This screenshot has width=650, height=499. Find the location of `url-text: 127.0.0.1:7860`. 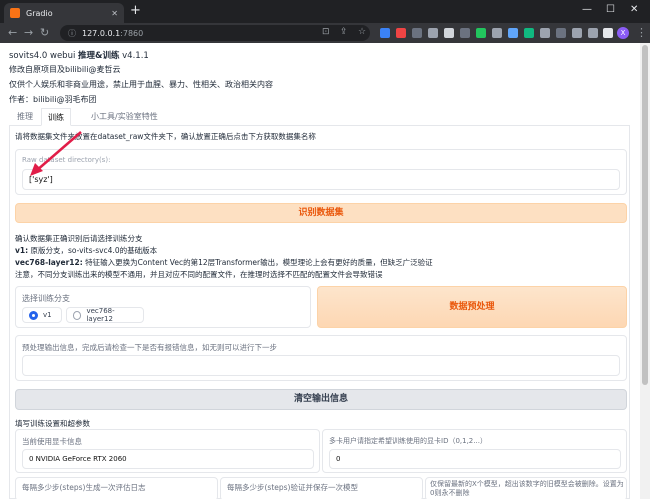

url-text: 127.0.0.1:7860 is located at coordinates (113, 33).